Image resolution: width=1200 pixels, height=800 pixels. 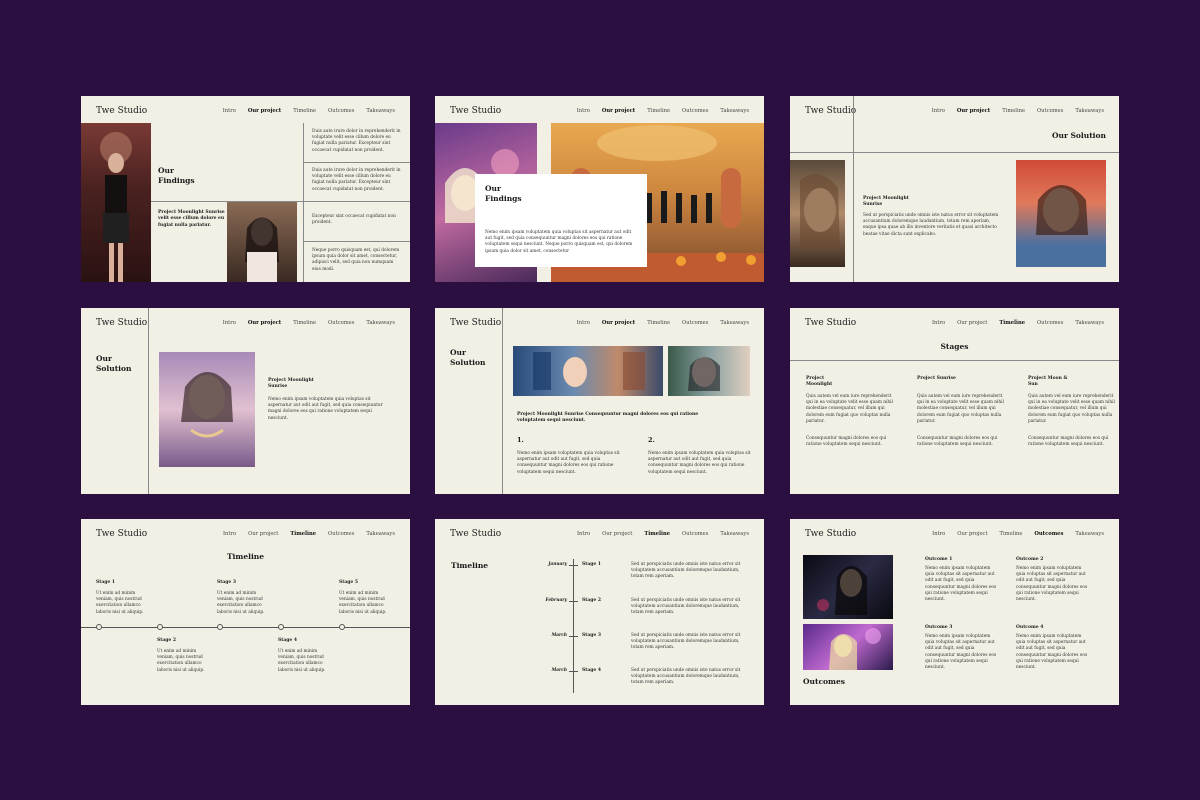 I want to click on photo-woman-standing, so click(x=116, y=202).